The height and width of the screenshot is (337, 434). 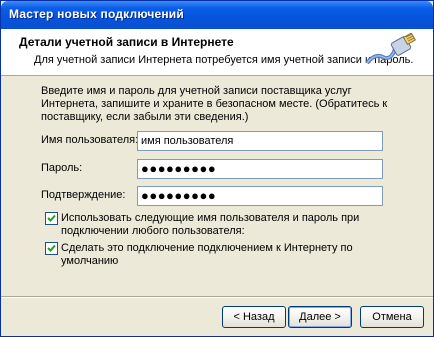 I want to click on header-title: Детали учетной записи в Интернете, so click(x=126, y=42).